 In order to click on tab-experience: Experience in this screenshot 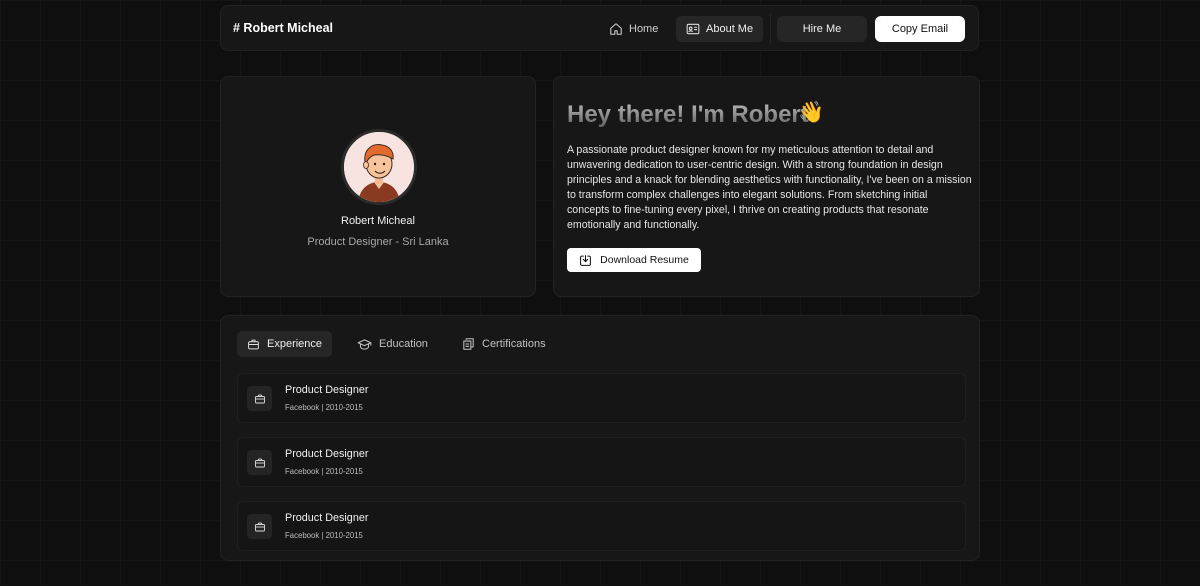, I will do `click(285, 344)`.